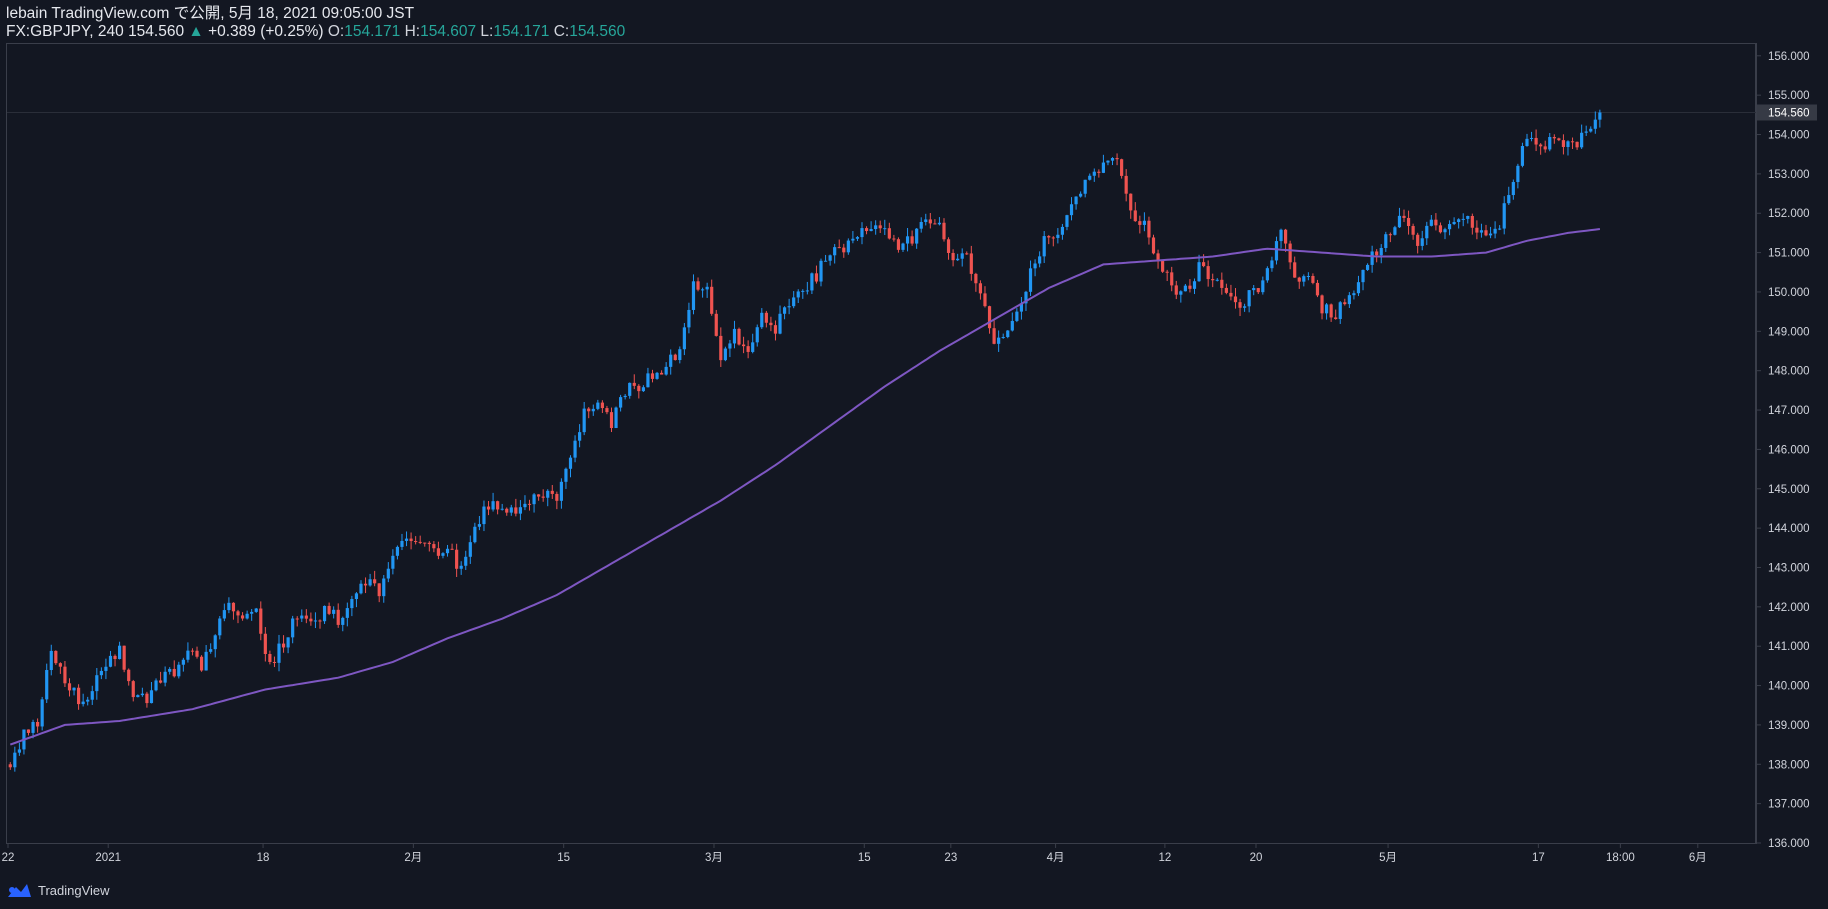 The height and width of the screenshot is (909, 1828). I want to click on time-tick-label: 17, so click(1538, 858).